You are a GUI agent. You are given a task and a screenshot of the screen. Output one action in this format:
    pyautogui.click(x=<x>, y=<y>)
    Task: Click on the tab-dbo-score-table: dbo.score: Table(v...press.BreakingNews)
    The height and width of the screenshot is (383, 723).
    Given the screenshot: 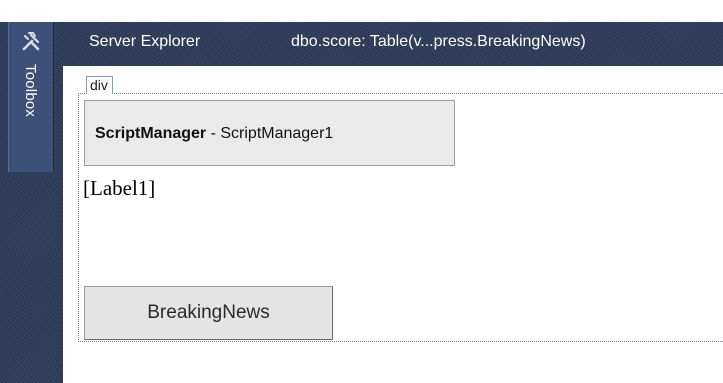 What is the action you would take?
    pyautogui.click(x=438, y=42)
    